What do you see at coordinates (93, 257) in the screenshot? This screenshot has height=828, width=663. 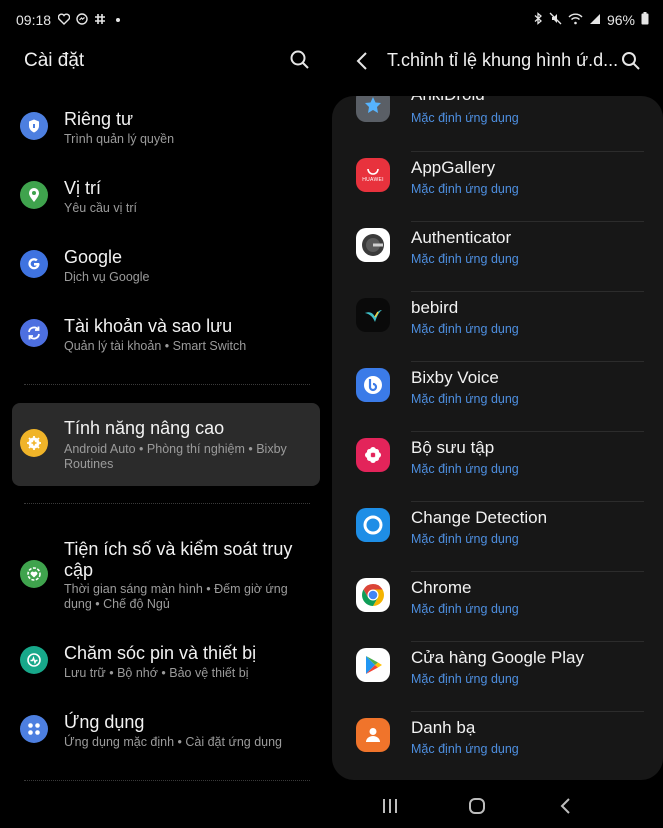 I see `settings-item-title: Google` at bounding box center [93, 257].